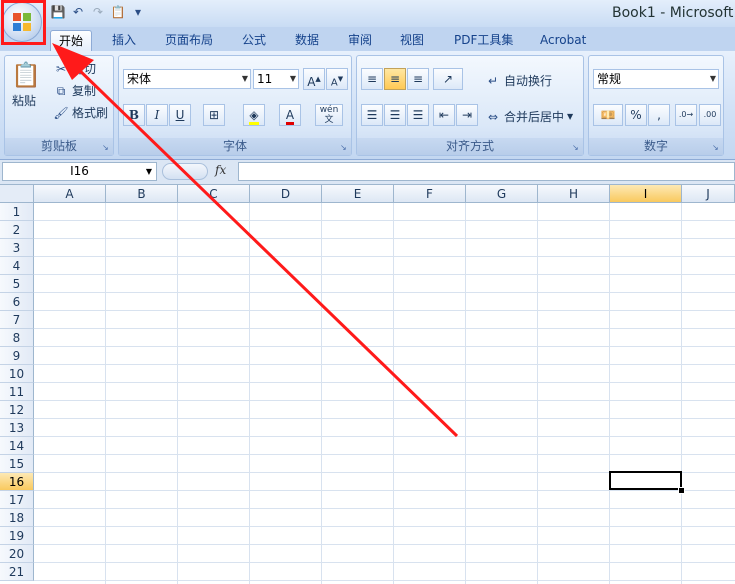 This screenshot has height=584, width=735. What do you see at coordinates (17, 356) in the screenshot?
I see `row-header-9: 9` at bounding box center [17, 356].